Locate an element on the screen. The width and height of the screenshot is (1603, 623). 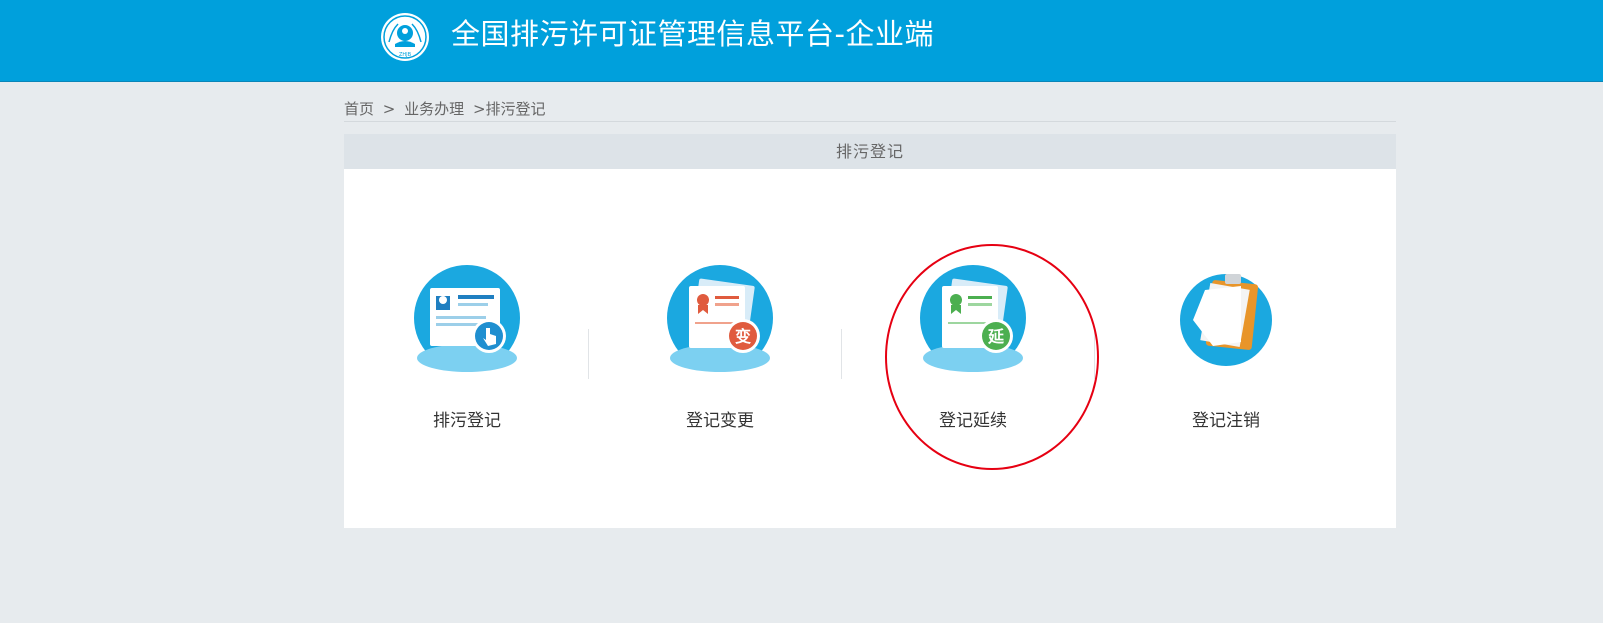
registration-card-icon is located at coordinates (467, 318).